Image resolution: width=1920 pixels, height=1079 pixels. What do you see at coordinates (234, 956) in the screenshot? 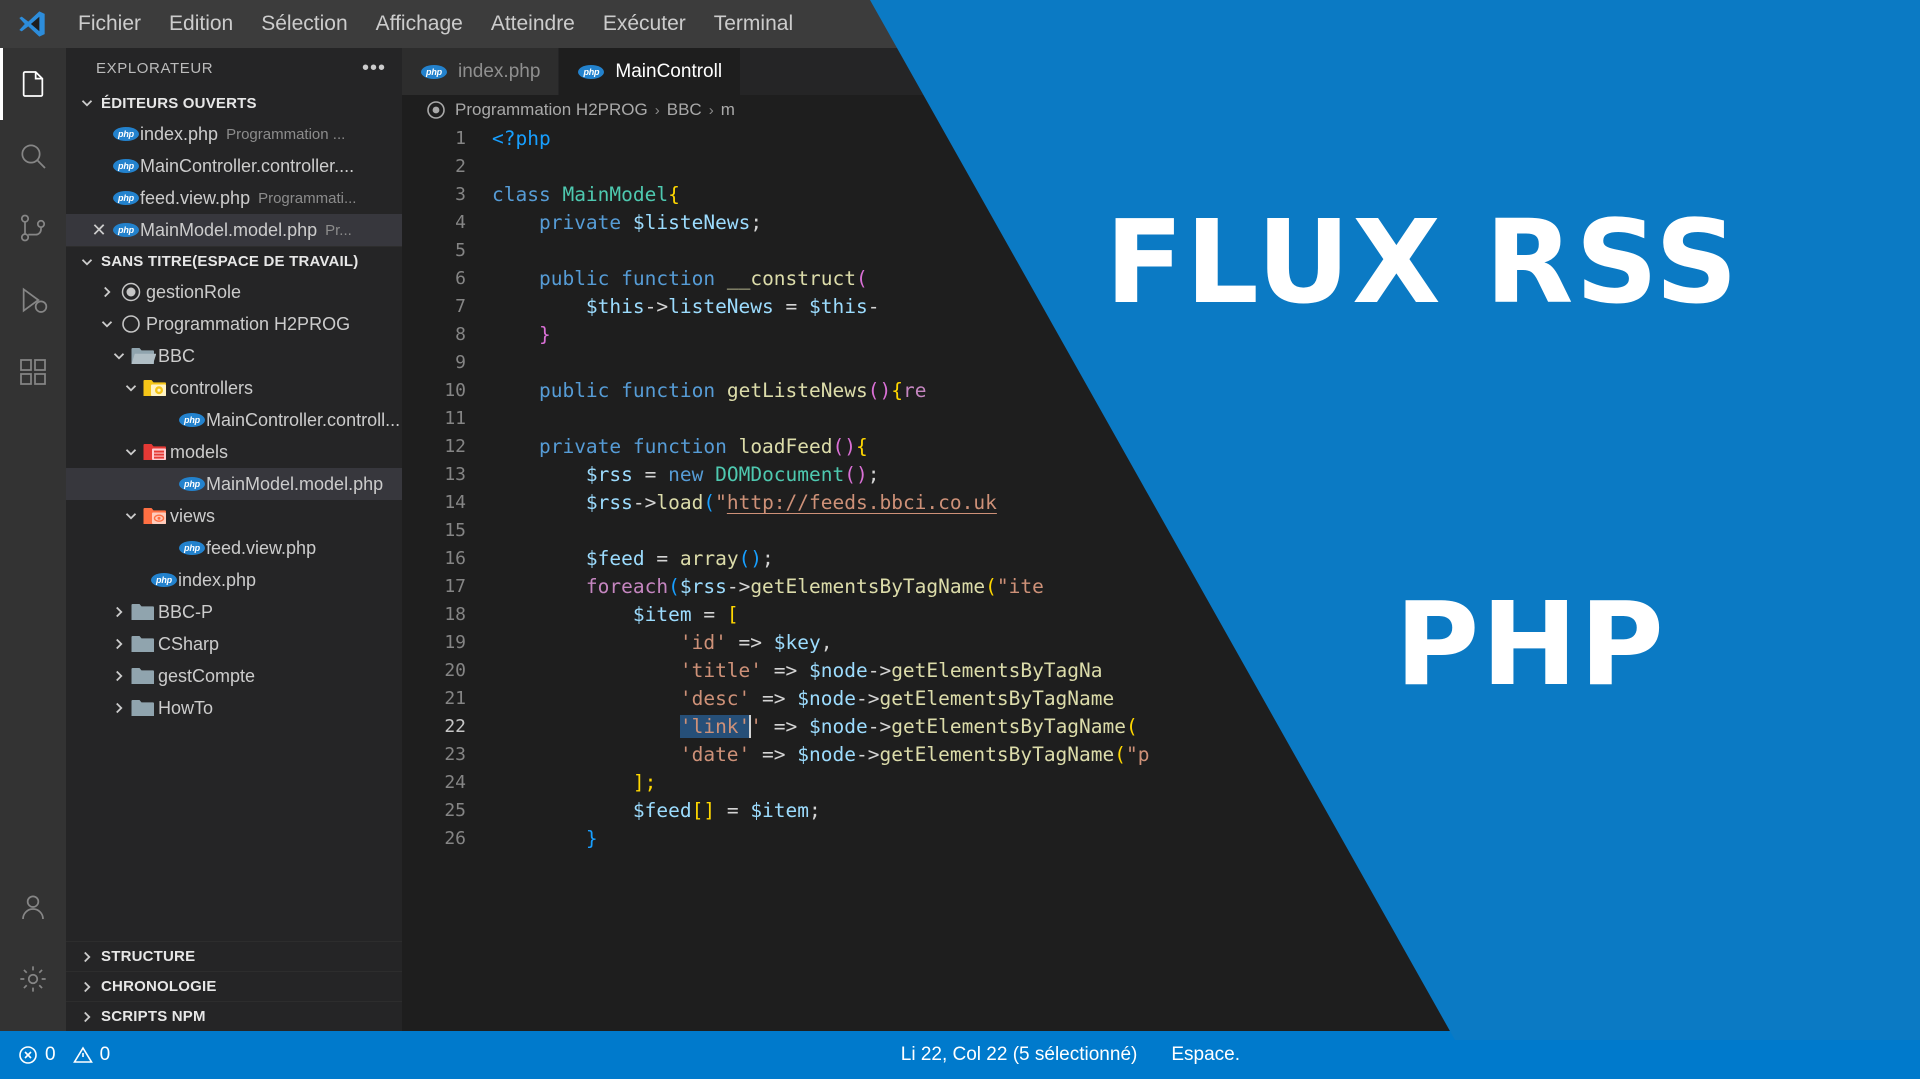
I see `section-structure: STRUCTURE` at bounding box center [234, 956].